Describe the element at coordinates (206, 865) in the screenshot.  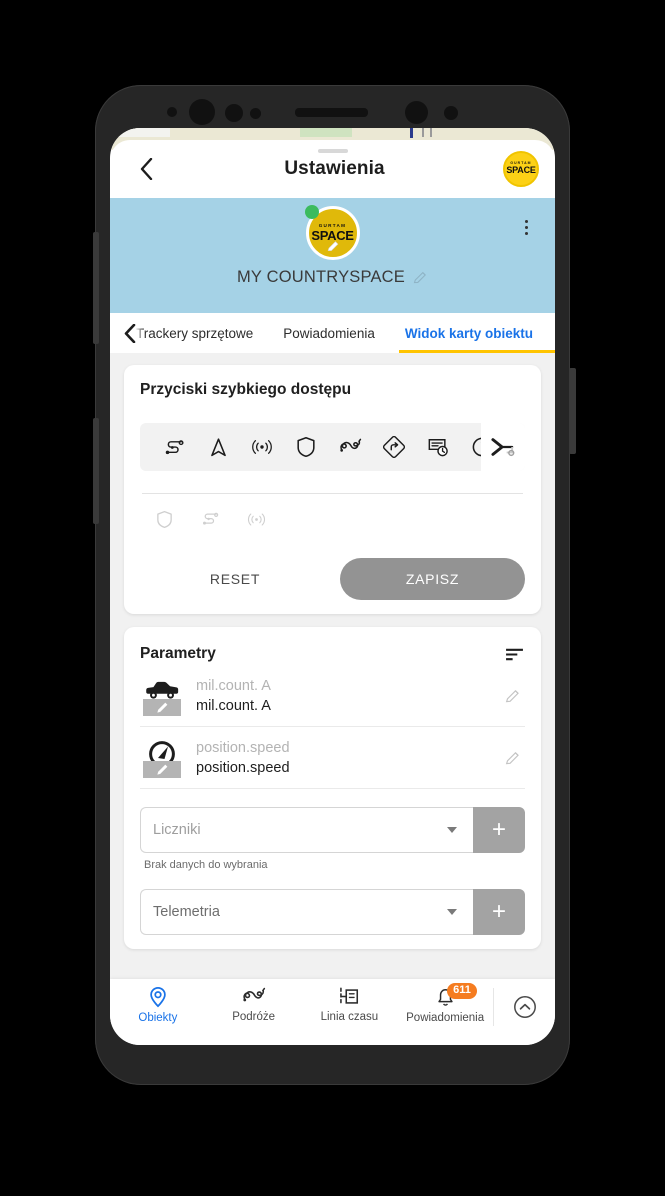
I see `counters-helper-text: Brak danych do wybrania` at that location.